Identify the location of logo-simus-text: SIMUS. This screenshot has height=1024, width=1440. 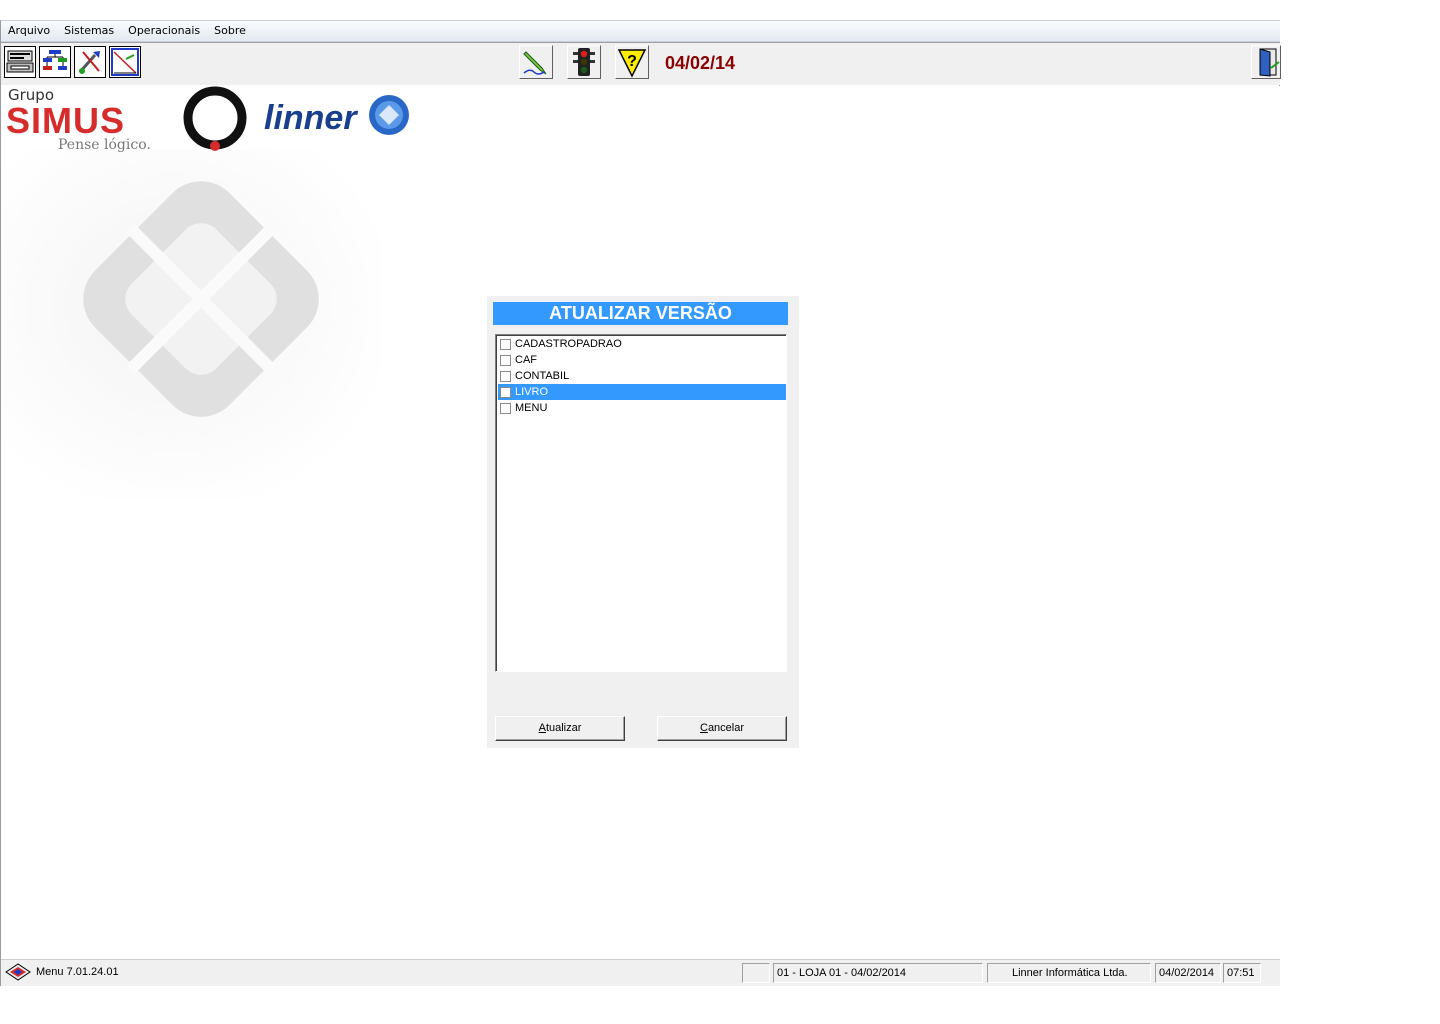
(66, 120).